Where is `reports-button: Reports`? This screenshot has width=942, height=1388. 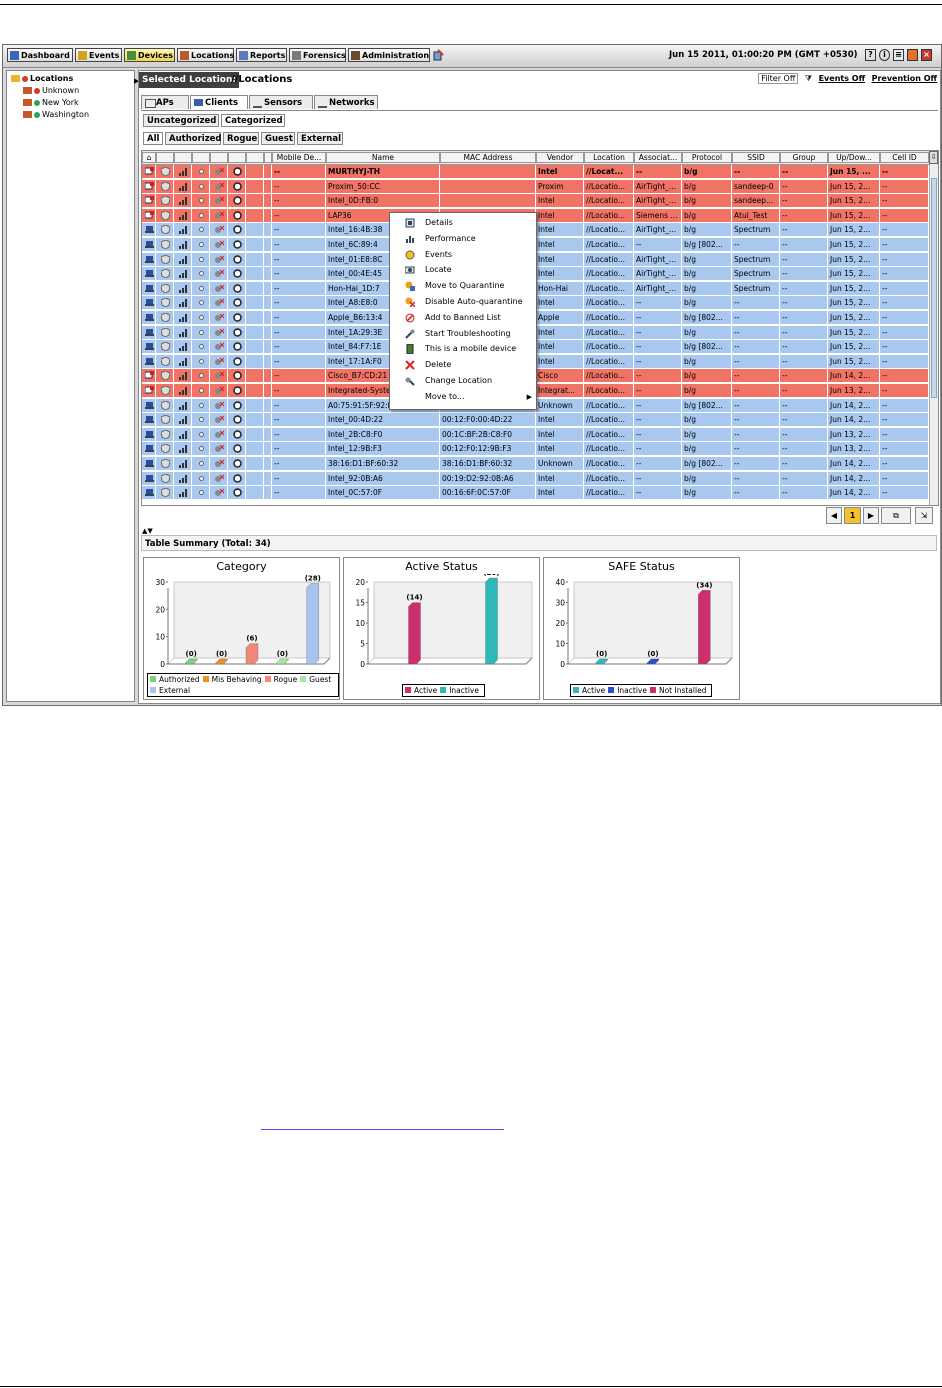
reports-button: Reports is located at coordinates (261, 55).